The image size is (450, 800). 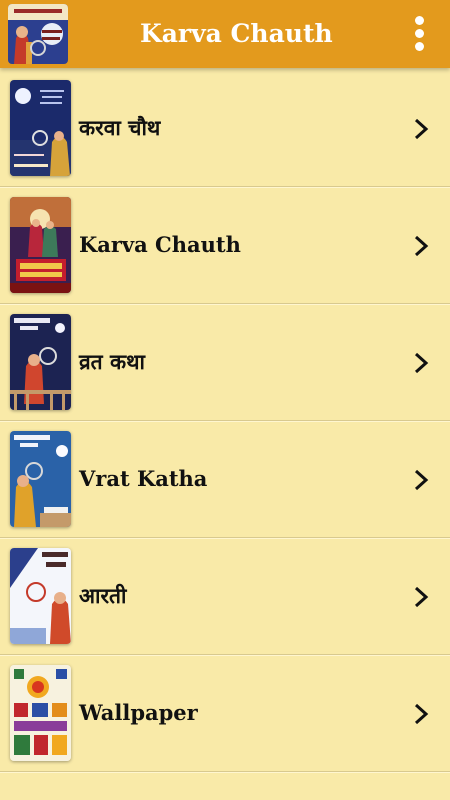 What do you see at coordinates (420, 34) in the screenshot?
I see `more-vert-icon` at bounding box center [420, 34].